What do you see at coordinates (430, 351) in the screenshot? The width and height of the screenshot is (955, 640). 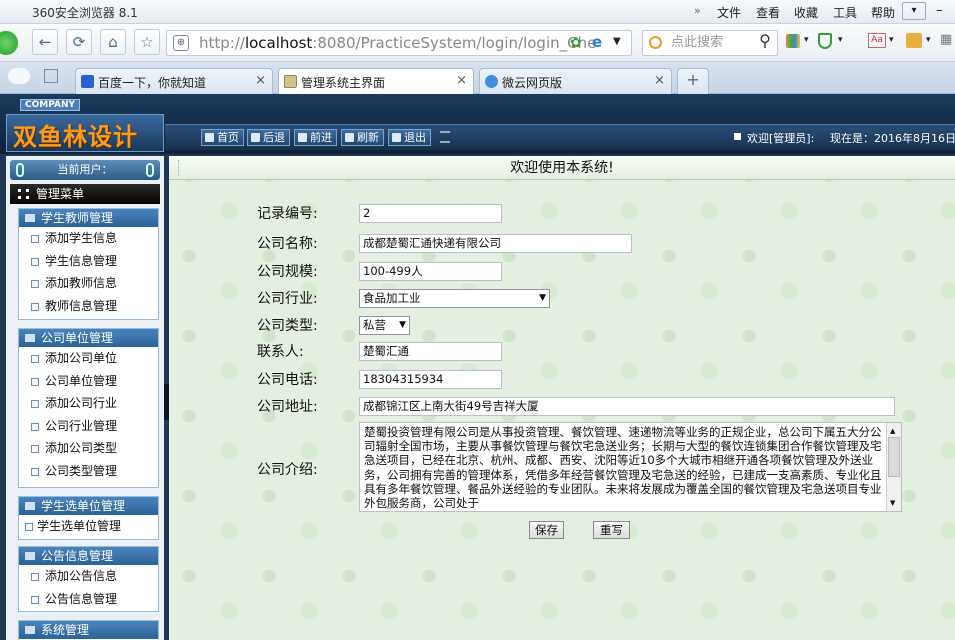 I see `contact-input: 楚蜀汇通` at bounding box center [430, 351].